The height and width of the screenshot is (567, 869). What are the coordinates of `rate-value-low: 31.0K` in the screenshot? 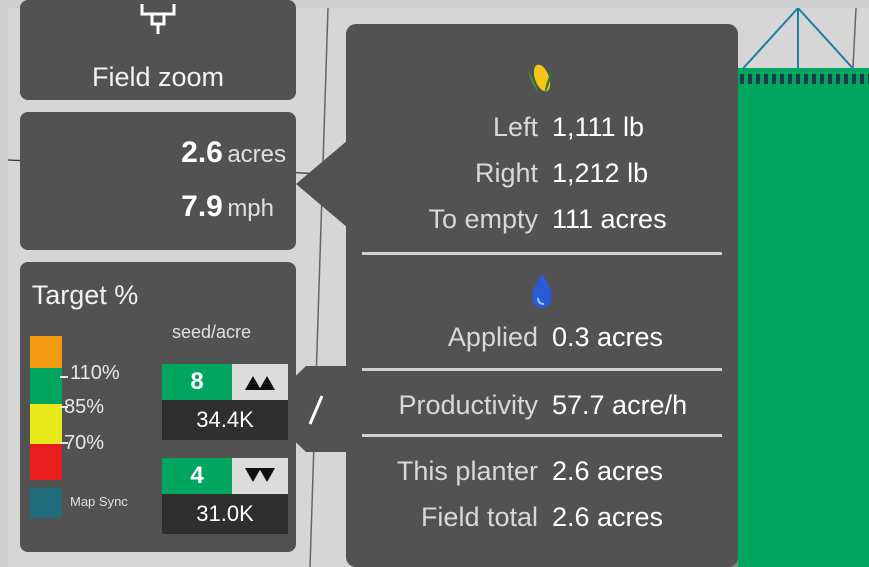 It's located at (225, 514).